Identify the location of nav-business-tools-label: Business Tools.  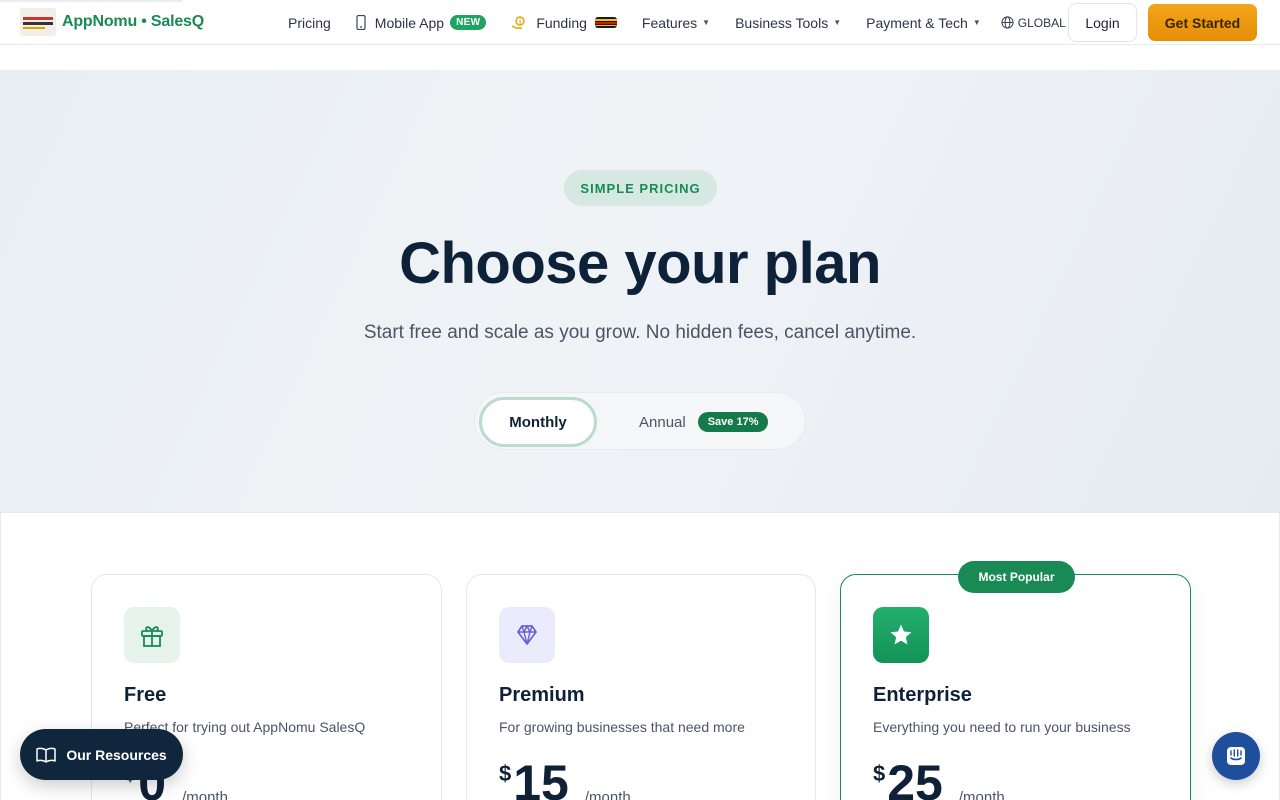
(782, 22).